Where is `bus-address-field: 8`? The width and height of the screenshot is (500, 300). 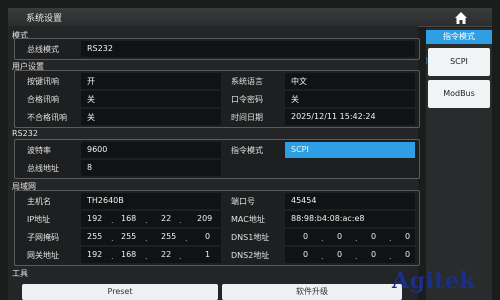
bus-address-field: 8 is located at coordinates (151, 168).